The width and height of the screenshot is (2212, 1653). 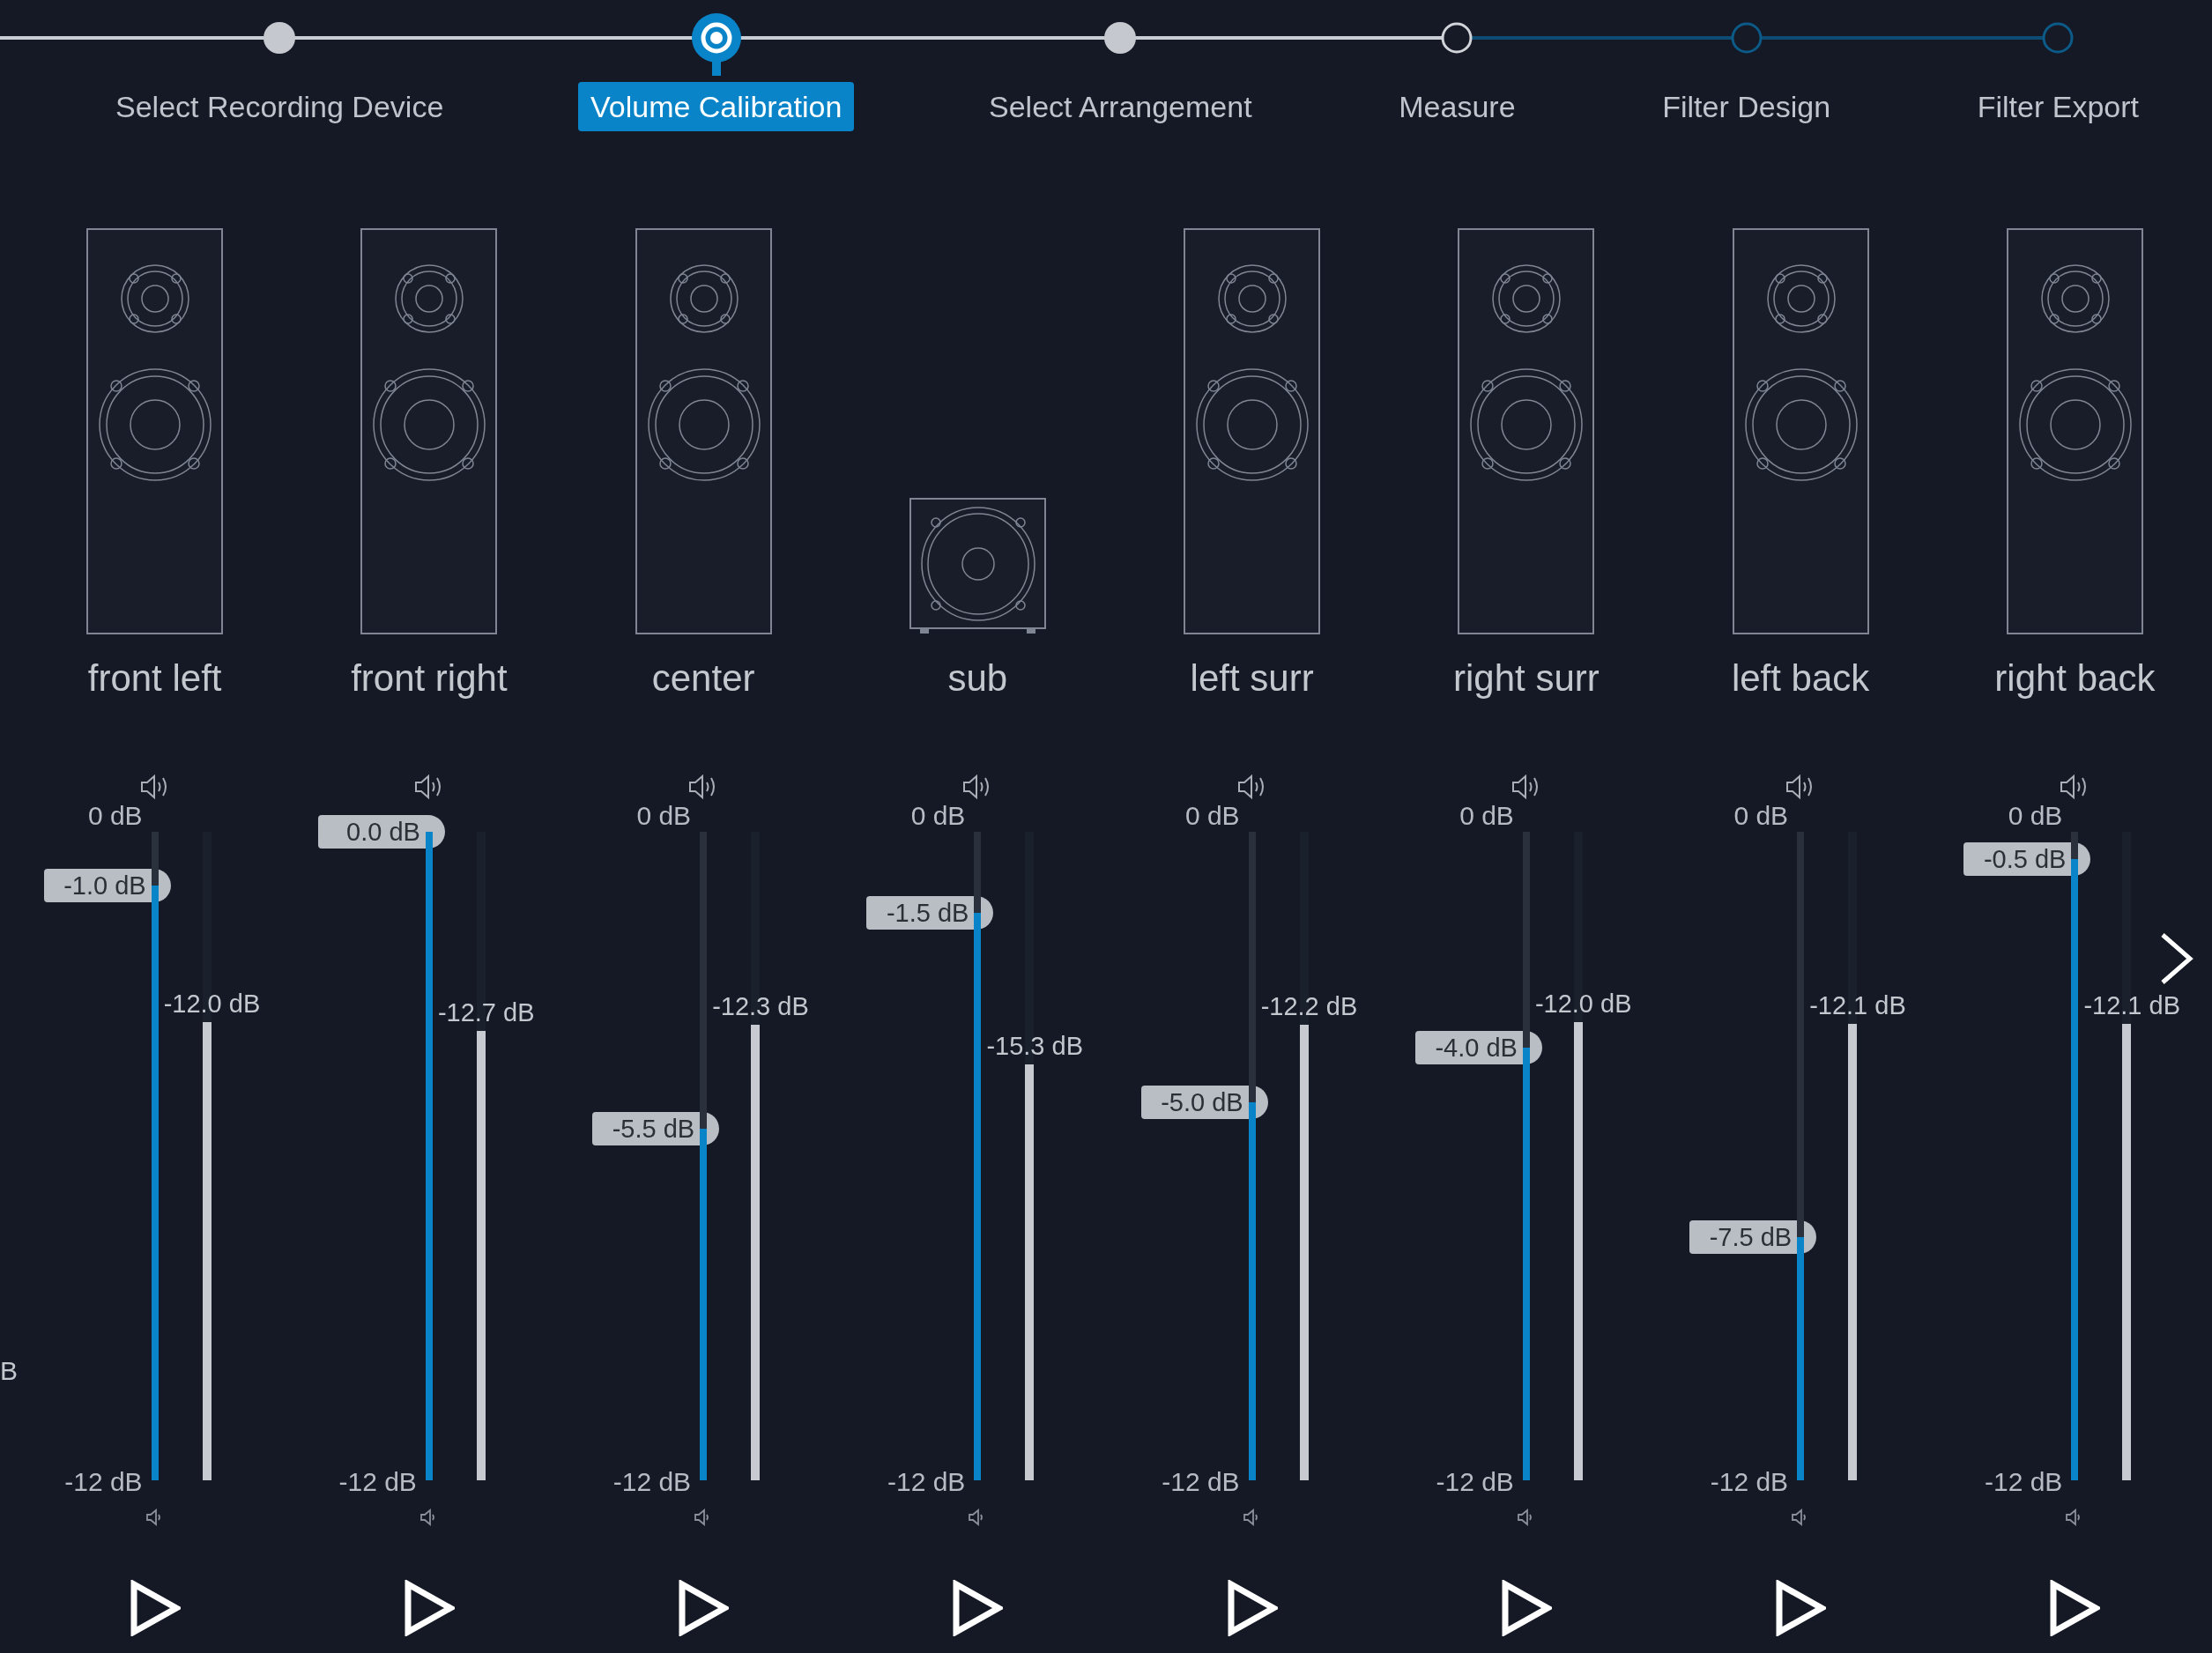 I want to click on step-label: Select Recording Device, so click(x=280, y=107).